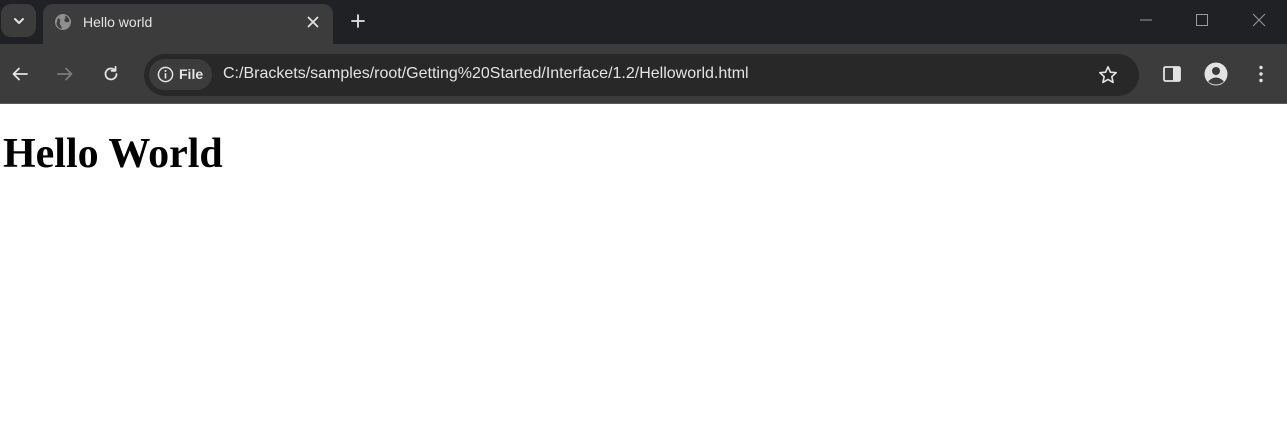  I want to click on tab-title: Hello world, so click(118, 22).